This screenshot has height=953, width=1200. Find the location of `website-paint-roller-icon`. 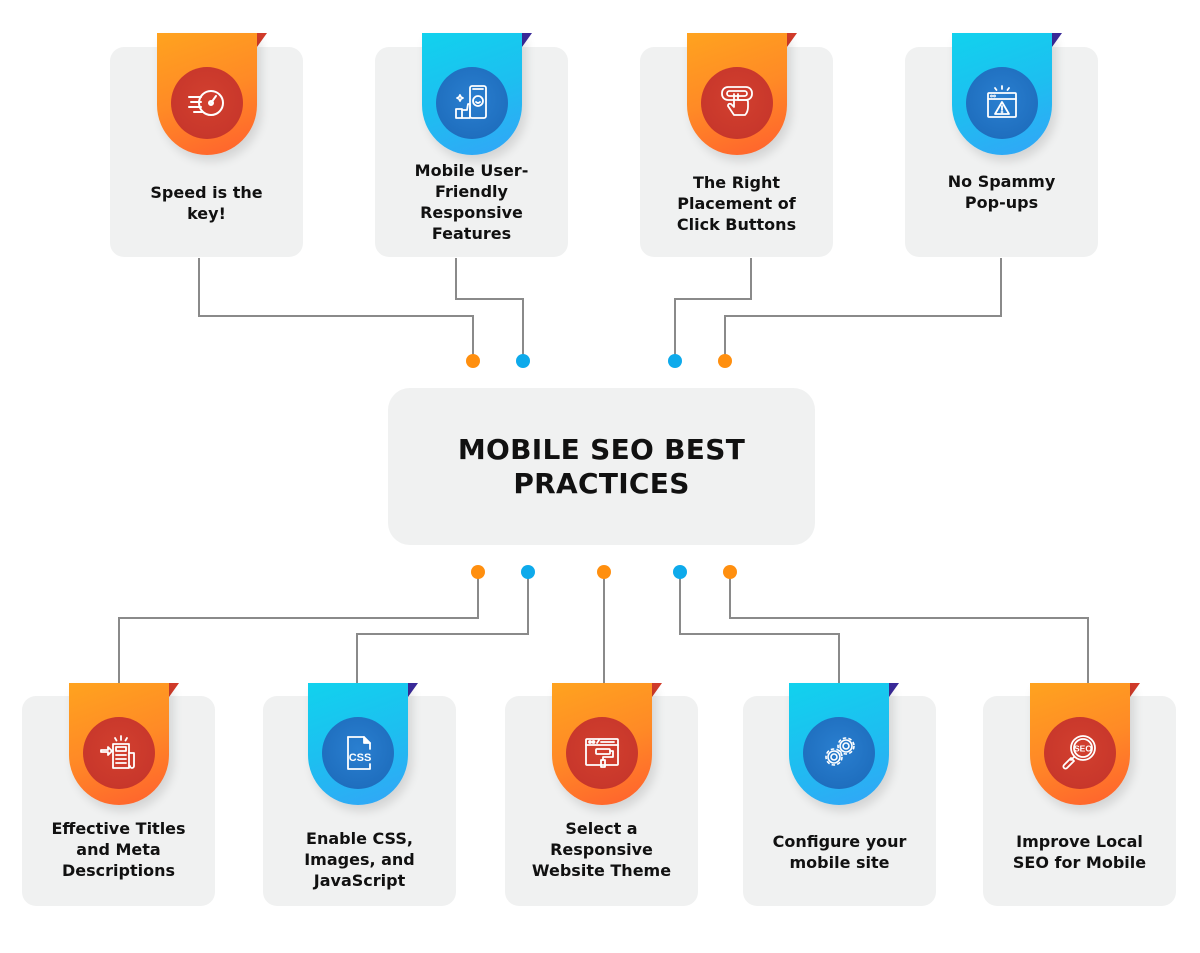

website-paint-roller-icon is located at coordinates (602, 753).